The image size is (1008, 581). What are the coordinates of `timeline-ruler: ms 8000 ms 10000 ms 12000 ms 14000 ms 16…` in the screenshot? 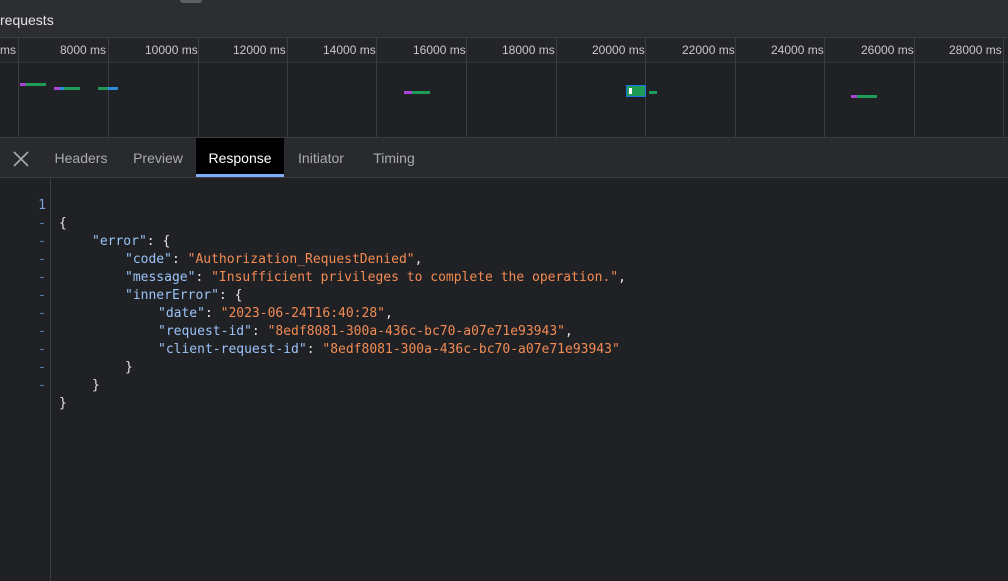 It's located at (504, 50).